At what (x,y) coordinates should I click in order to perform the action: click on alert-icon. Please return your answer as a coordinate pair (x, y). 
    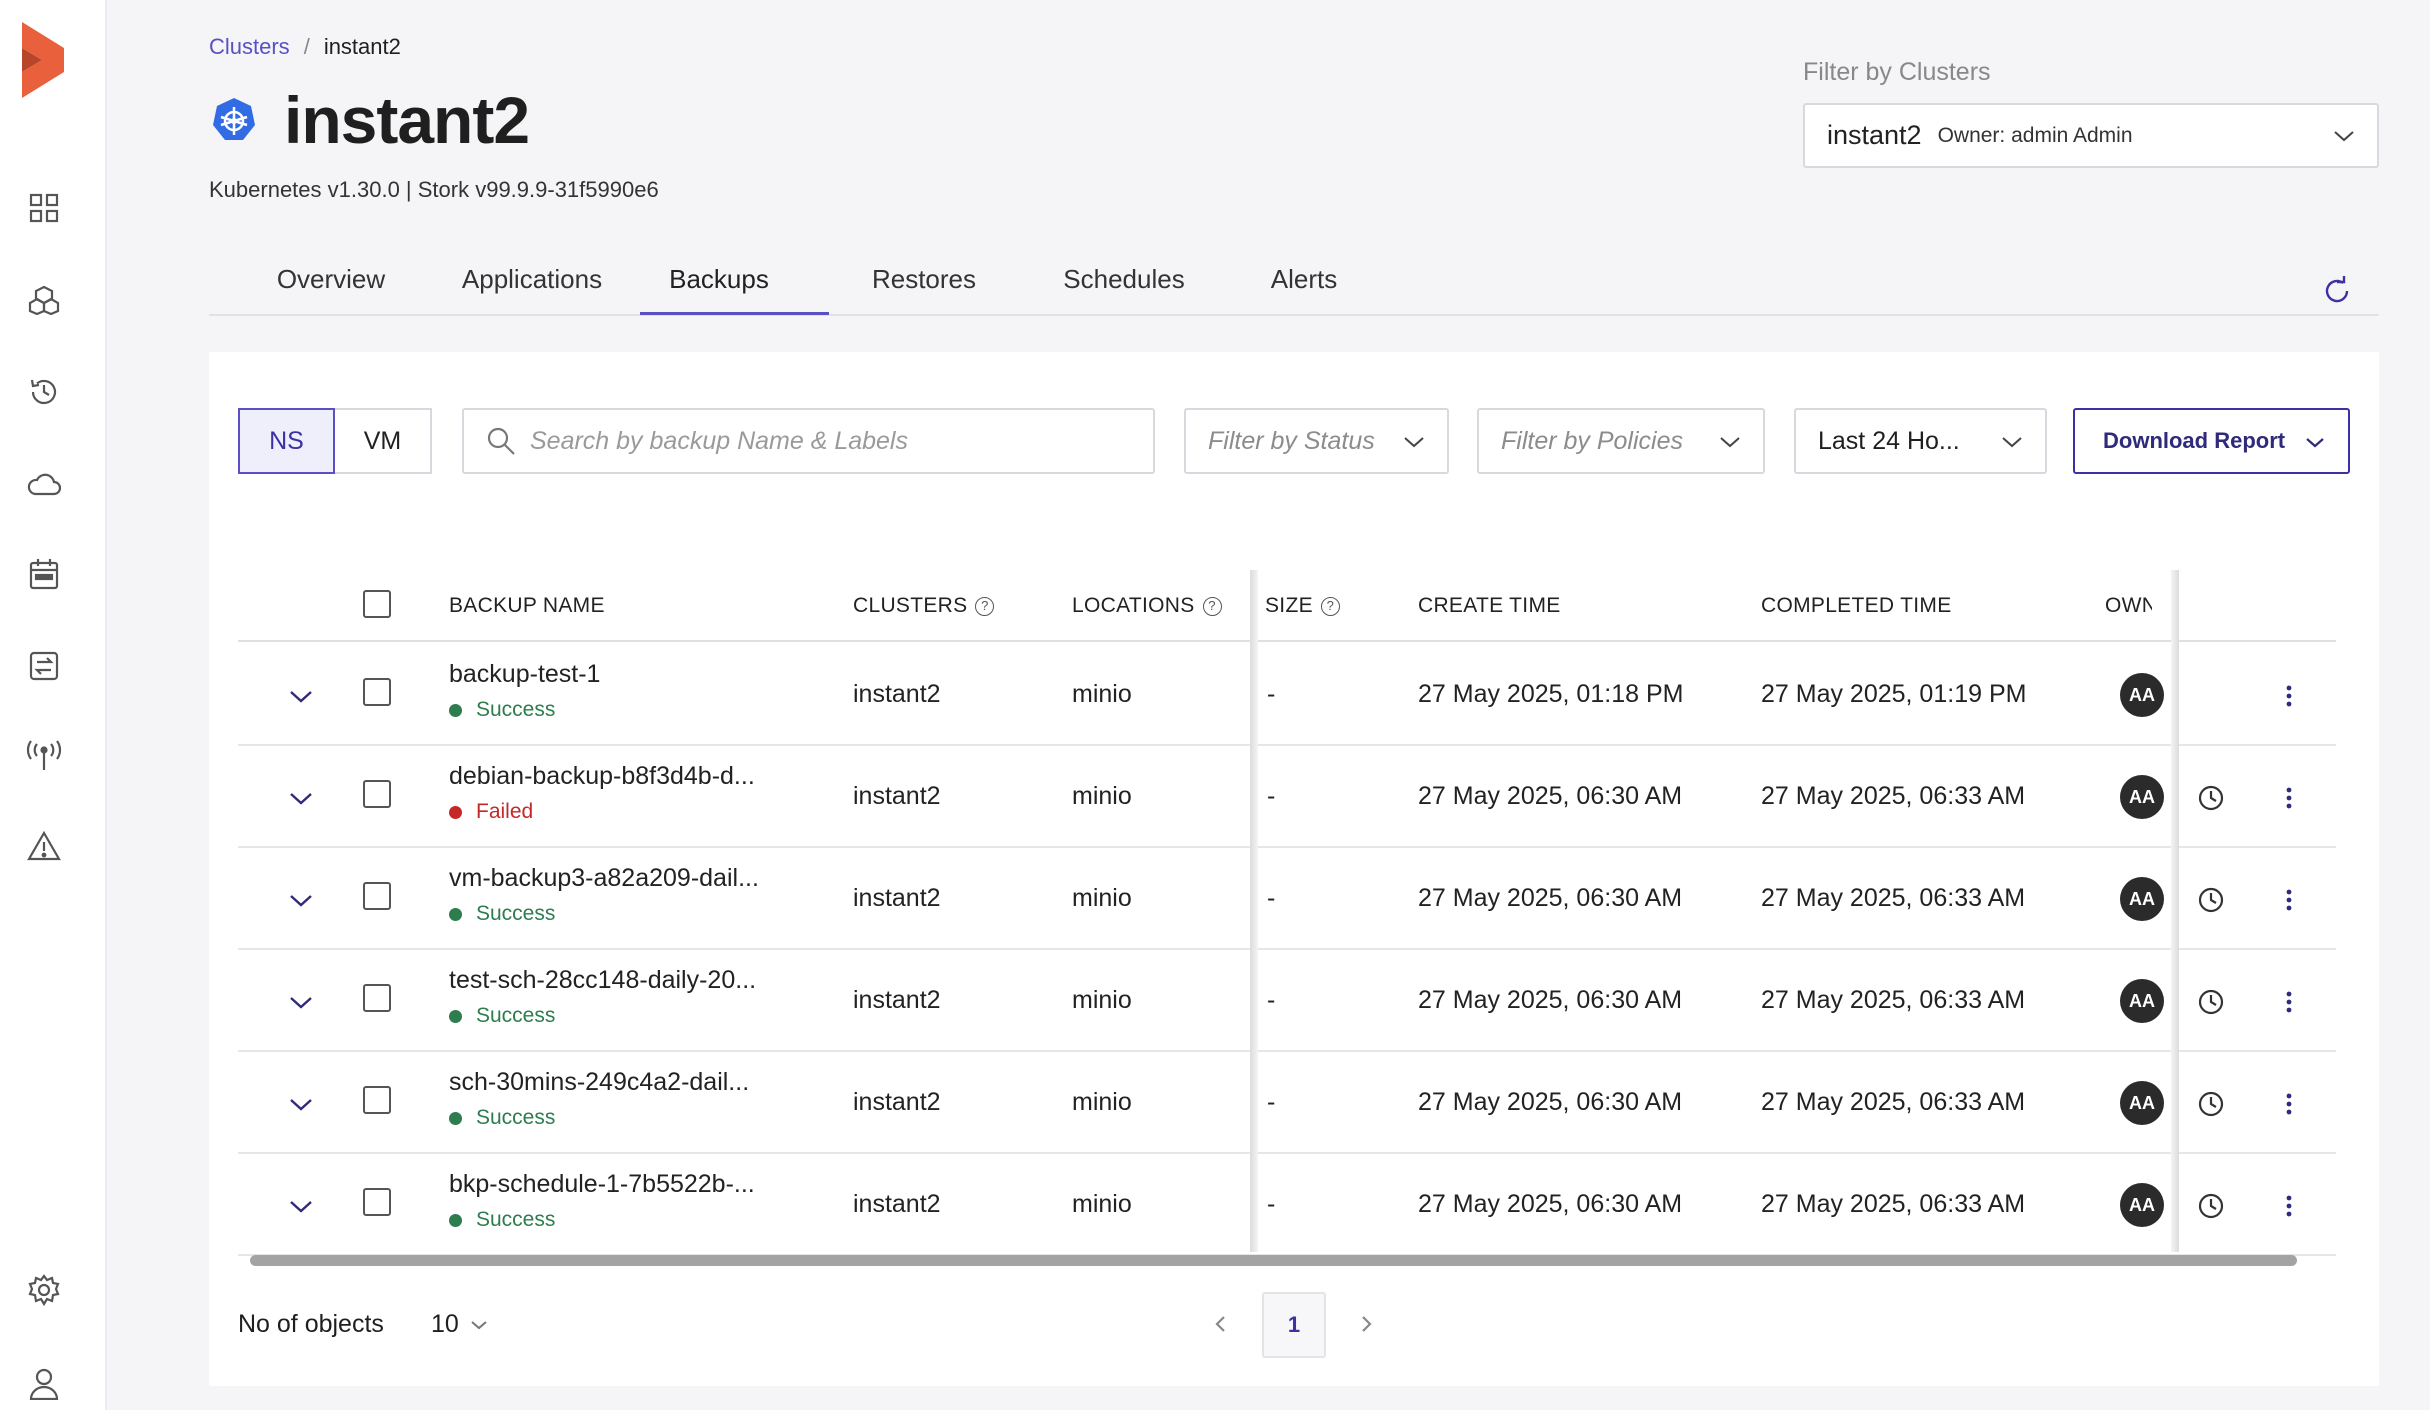
    Looking at the image, I should click on (44, 846).